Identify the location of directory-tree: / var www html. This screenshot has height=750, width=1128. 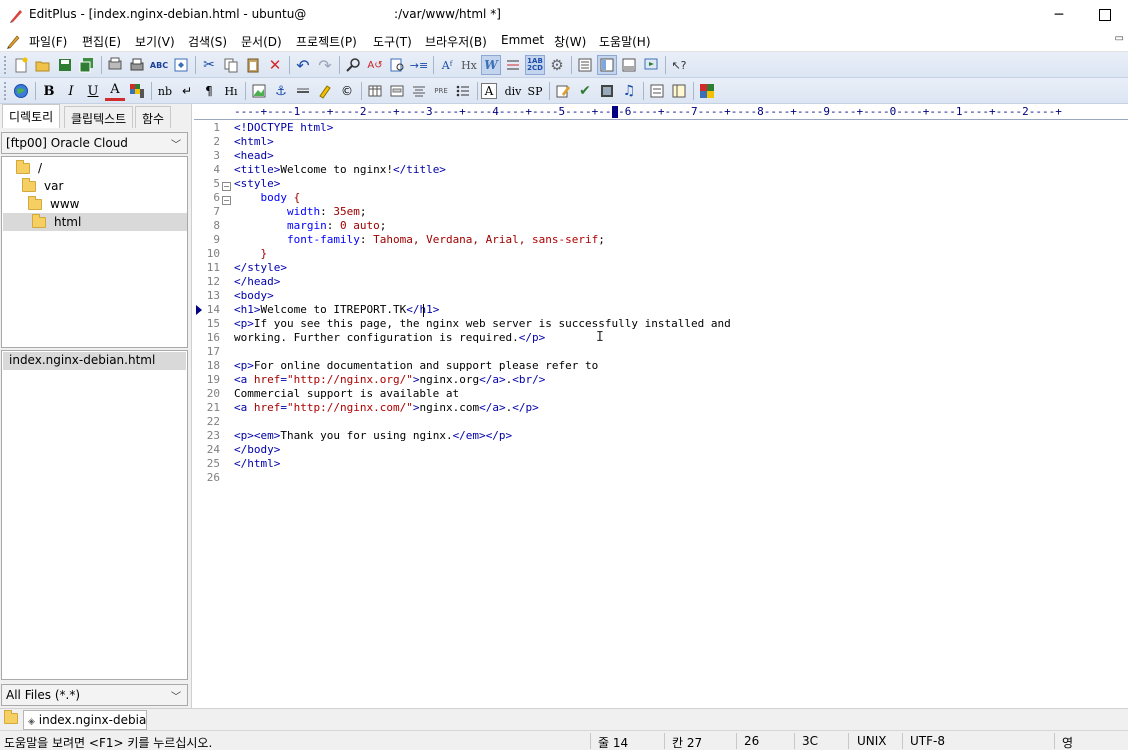
(94, 252).